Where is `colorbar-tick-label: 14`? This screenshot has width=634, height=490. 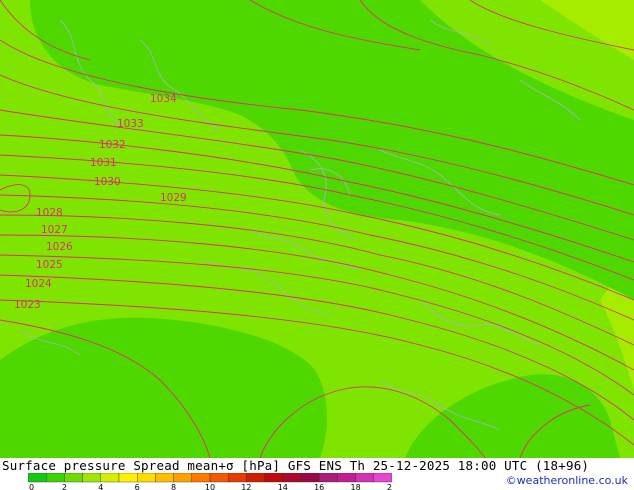 colorbar-tick-label: 14 is located at coordinates (283, 486).